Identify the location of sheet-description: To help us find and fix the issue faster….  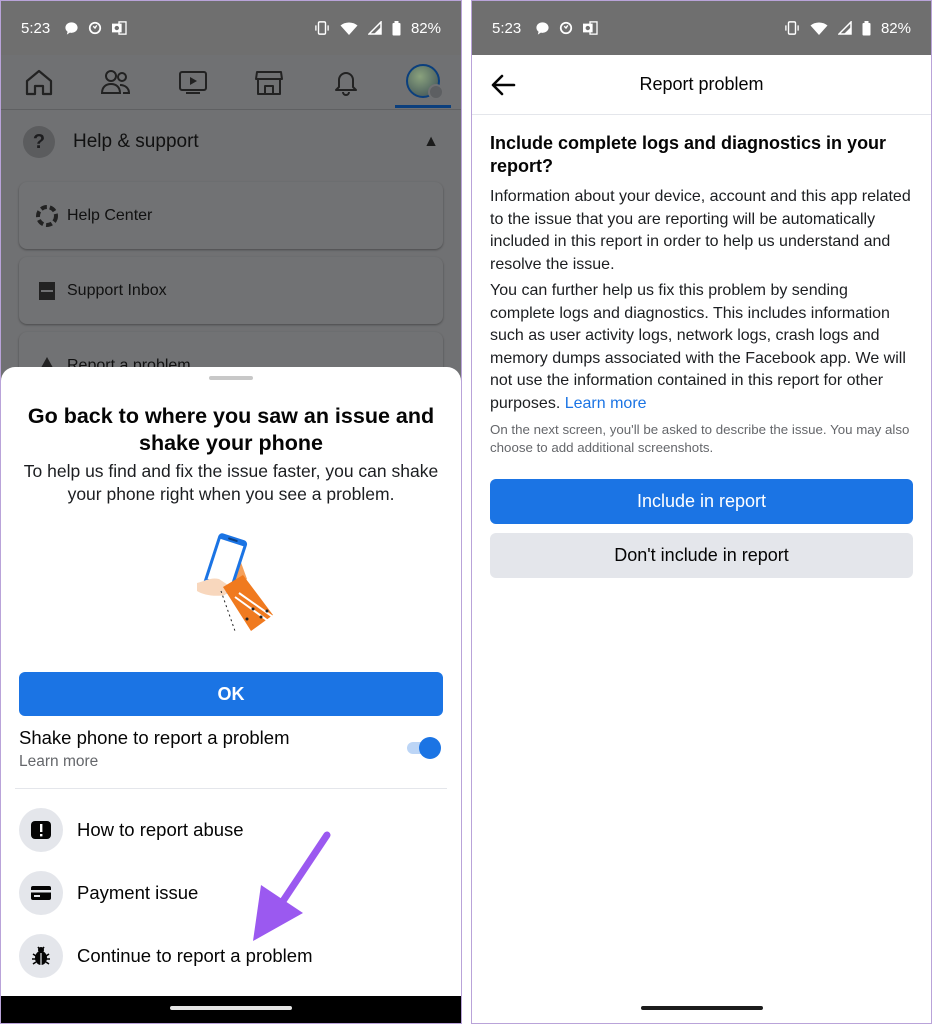
(231, 482).